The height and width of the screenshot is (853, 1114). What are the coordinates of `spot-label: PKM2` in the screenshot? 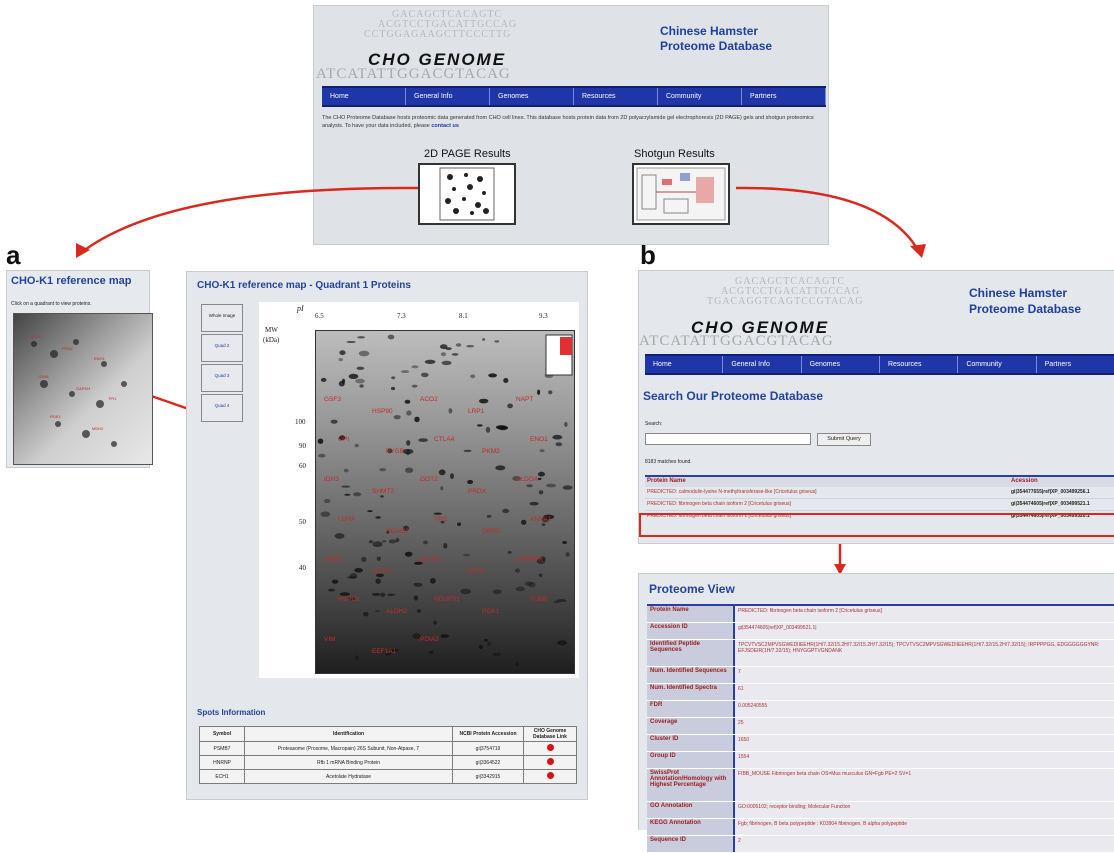 It's located at (491, 451).